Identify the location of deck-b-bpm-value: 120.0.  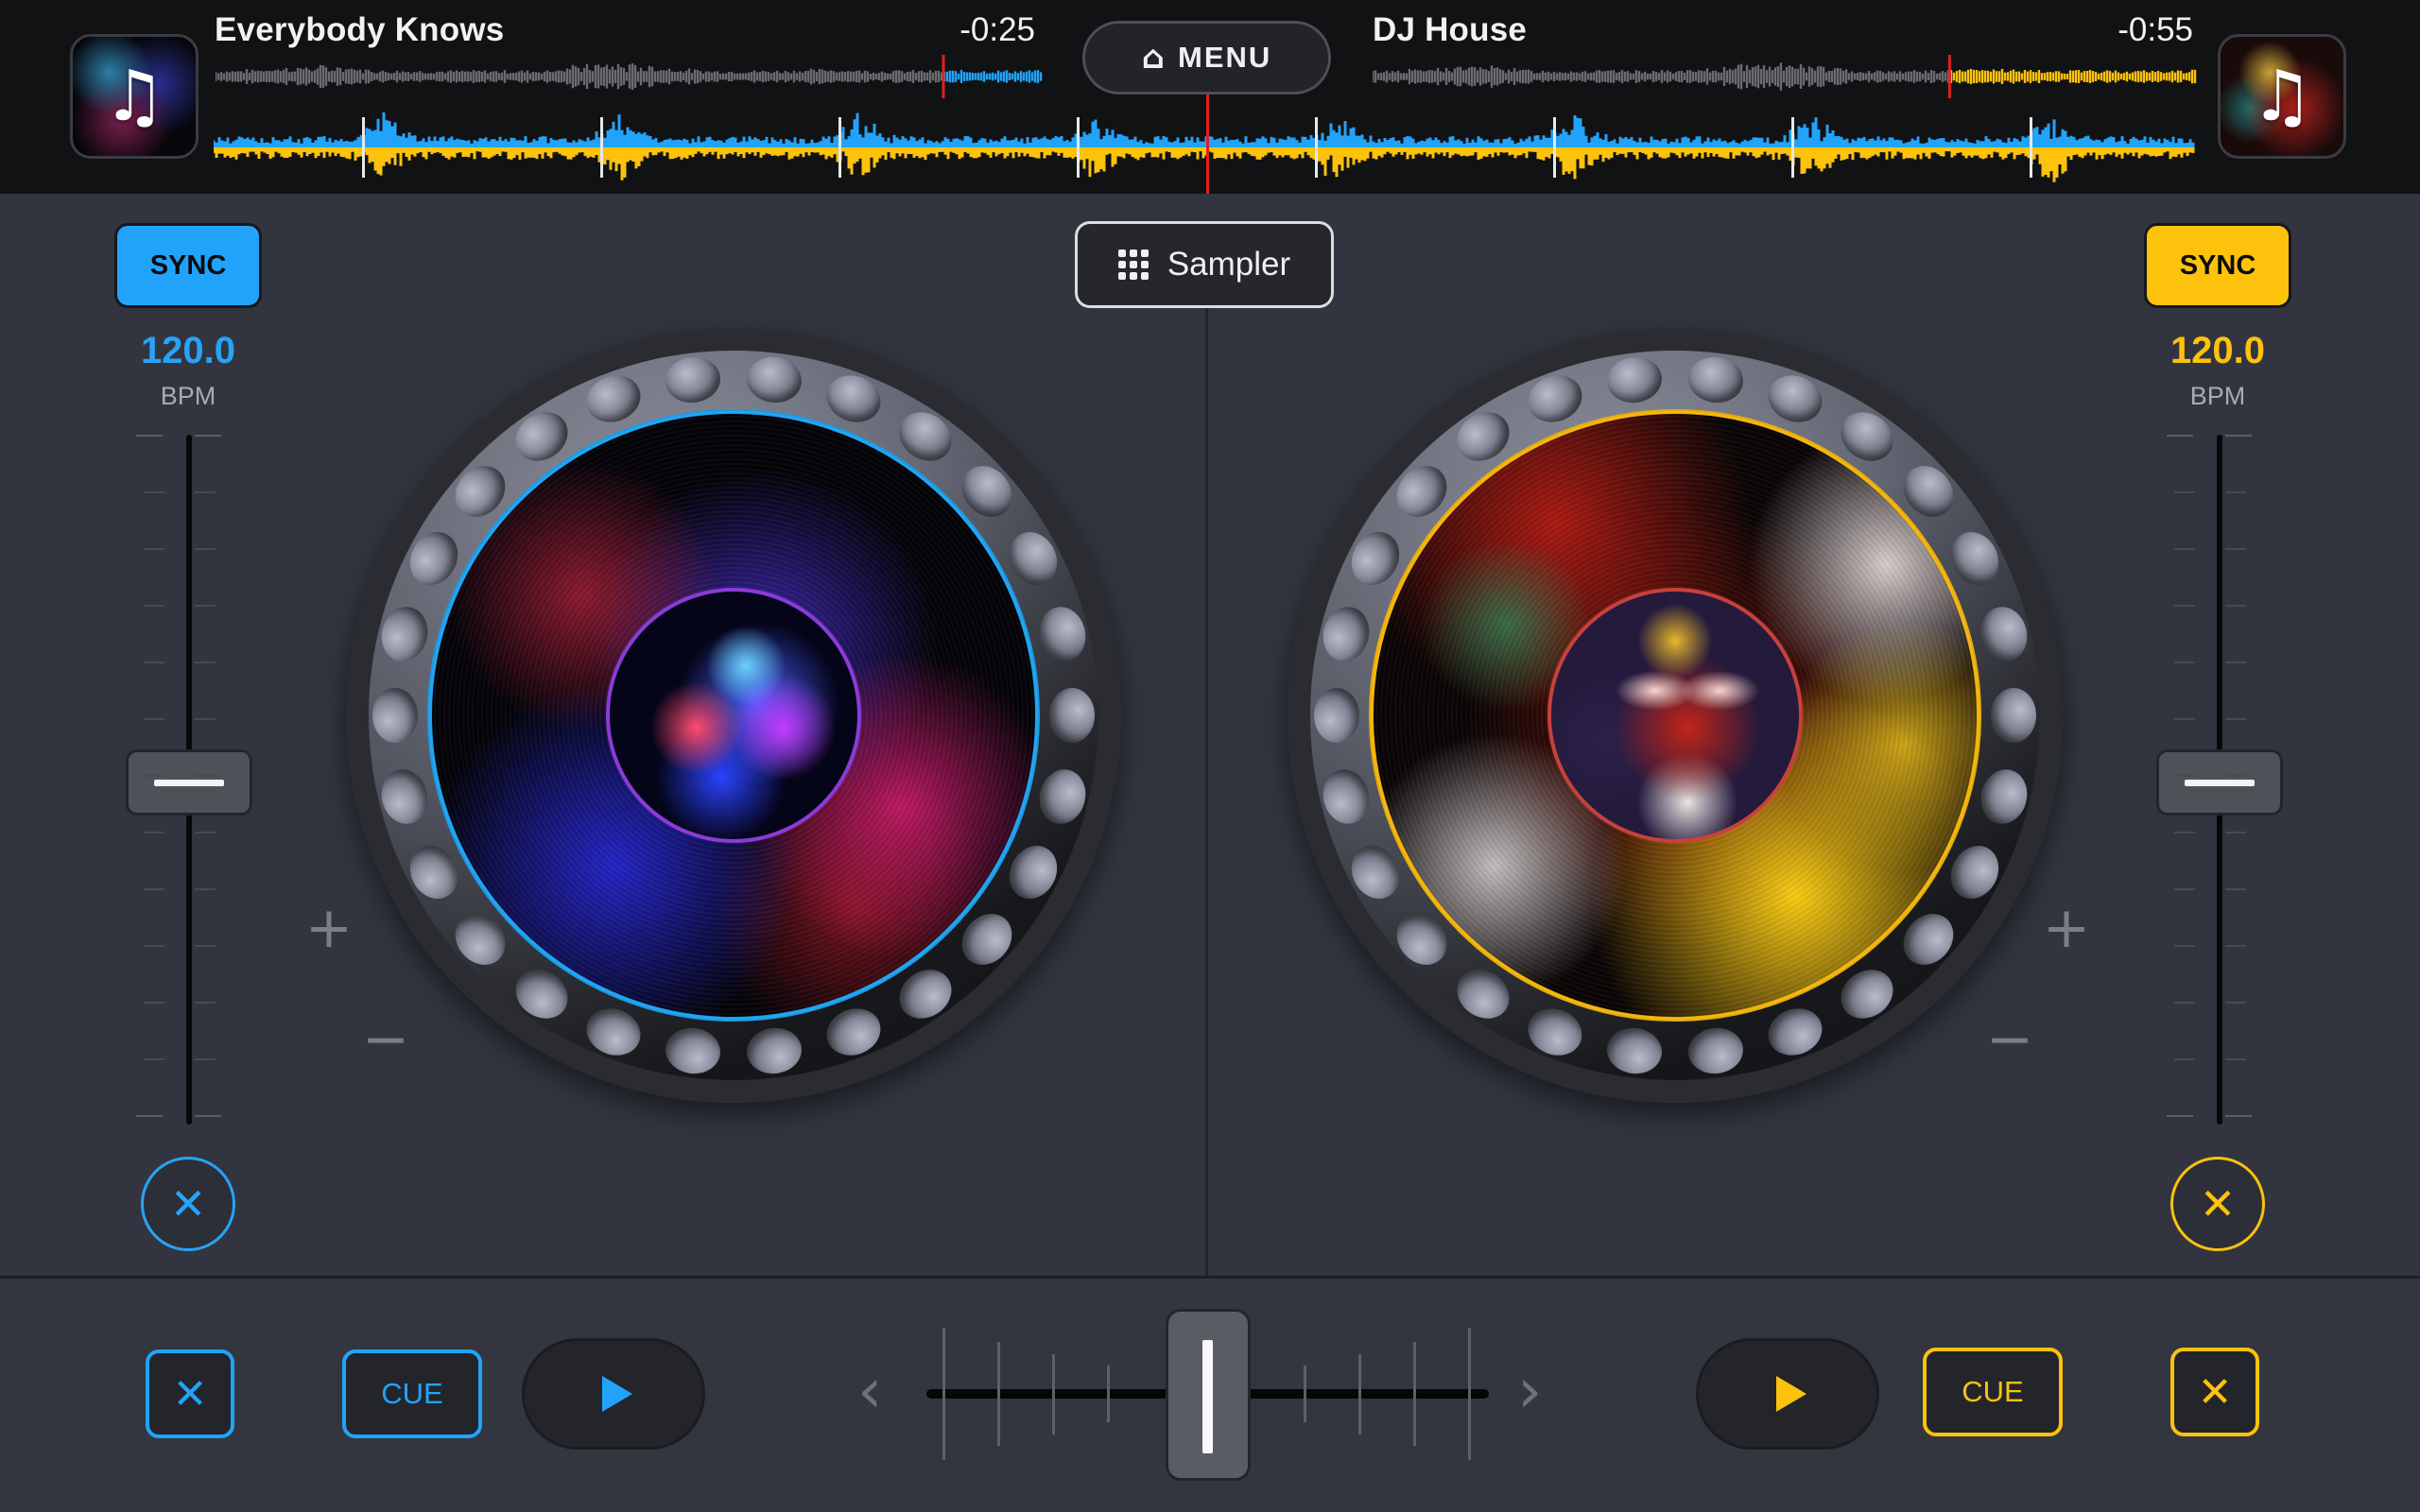
(2217, 350).